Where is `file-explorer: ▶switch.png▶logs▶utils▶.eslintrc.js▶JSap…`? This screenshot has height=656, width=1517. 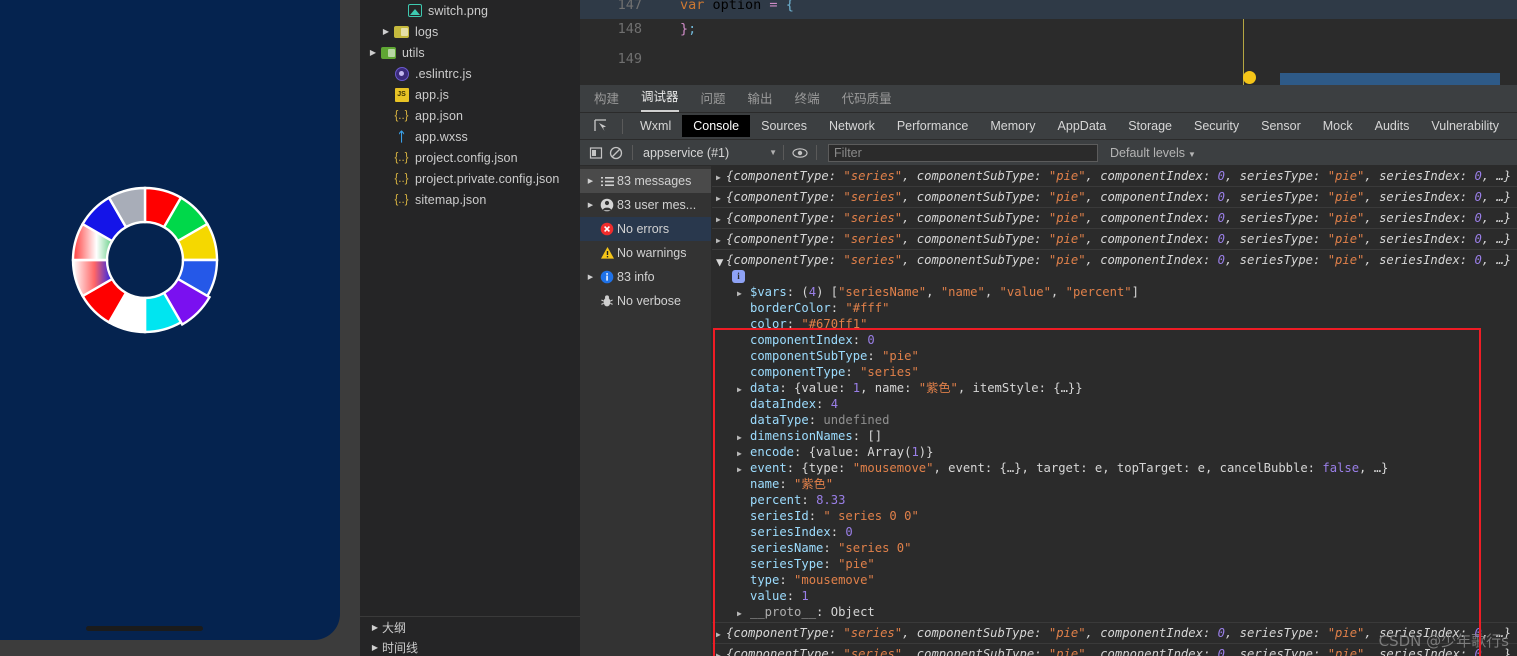
file-explorer: ▶switch.png▶logs▶utils▶.eslintrc.js▶JSap… is located at coordinates (470, 308).